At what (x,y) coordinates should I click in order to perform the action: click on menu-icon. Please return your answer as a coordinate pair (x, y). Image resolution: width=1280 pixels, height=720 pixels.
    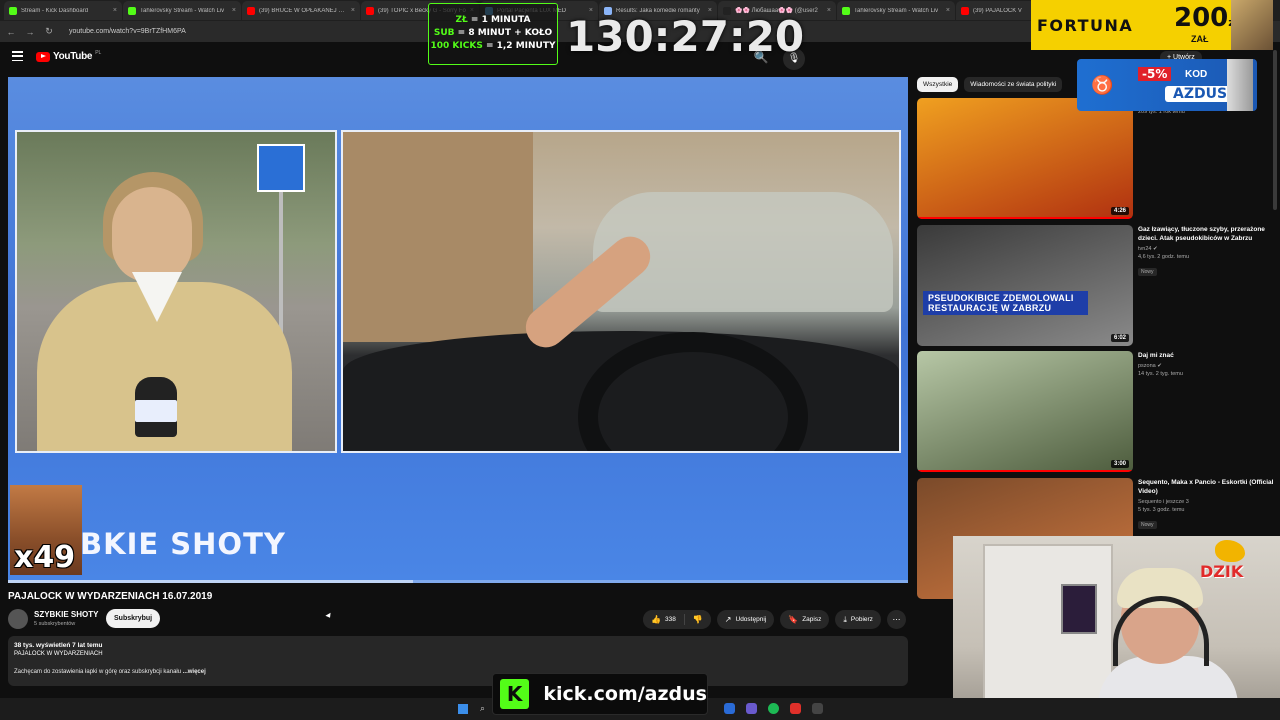
    Looking at the image, I should click on (17, 56).